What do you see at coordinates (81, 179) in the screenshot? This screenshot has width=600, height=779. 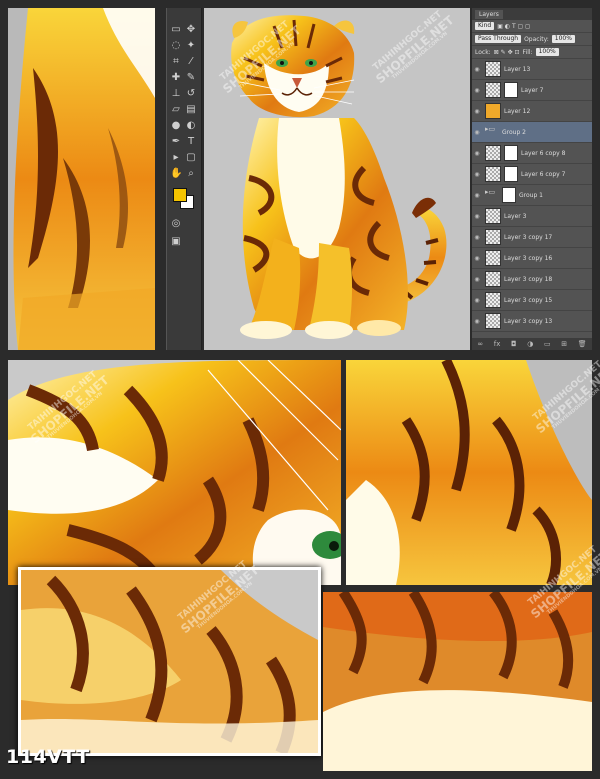 I see `fur-crop-left` at bounding box center [81, 179].